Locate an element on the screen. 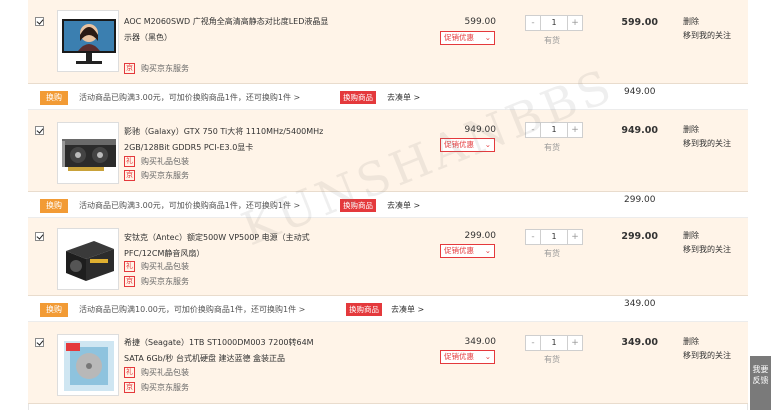 This screenshot has height=410, width=771. promo-amount: 349.00 is located at coordinates (640, 304).